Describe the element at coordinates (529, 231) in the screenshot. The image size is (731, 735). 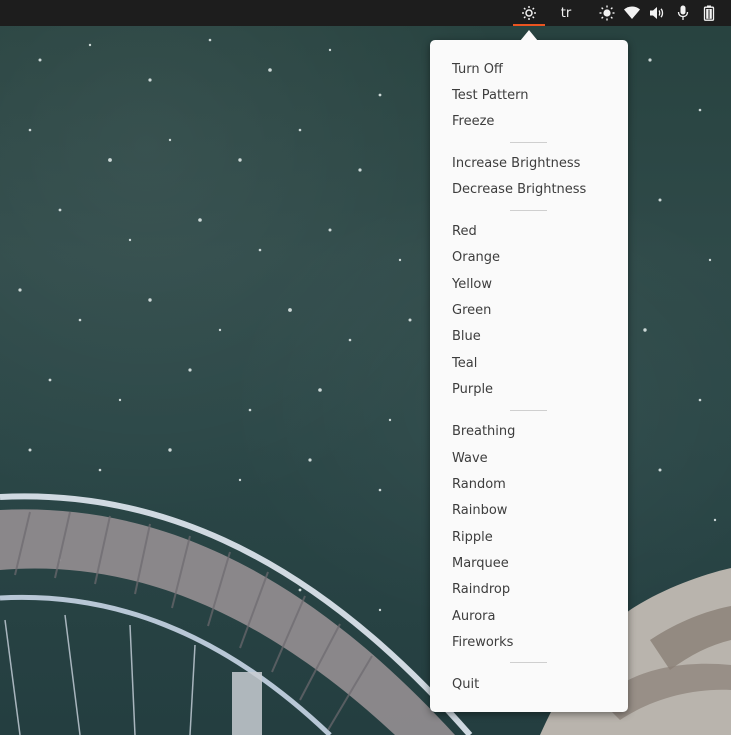
I see `menu-item-red: Red` at that location.